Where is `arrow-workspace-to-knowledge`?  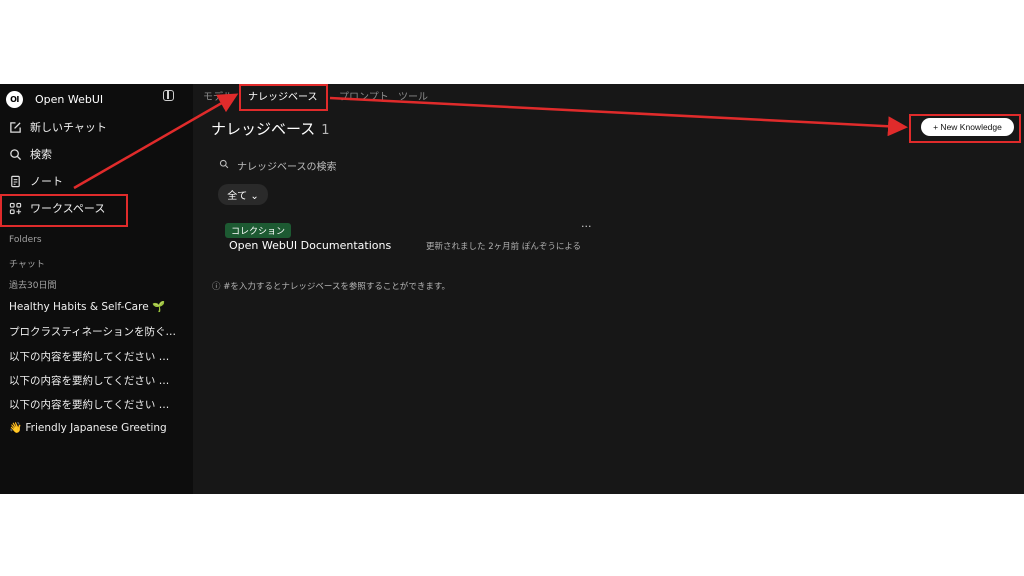 arrow-workspace-to-knowledge is located at coordinates (156, 141).